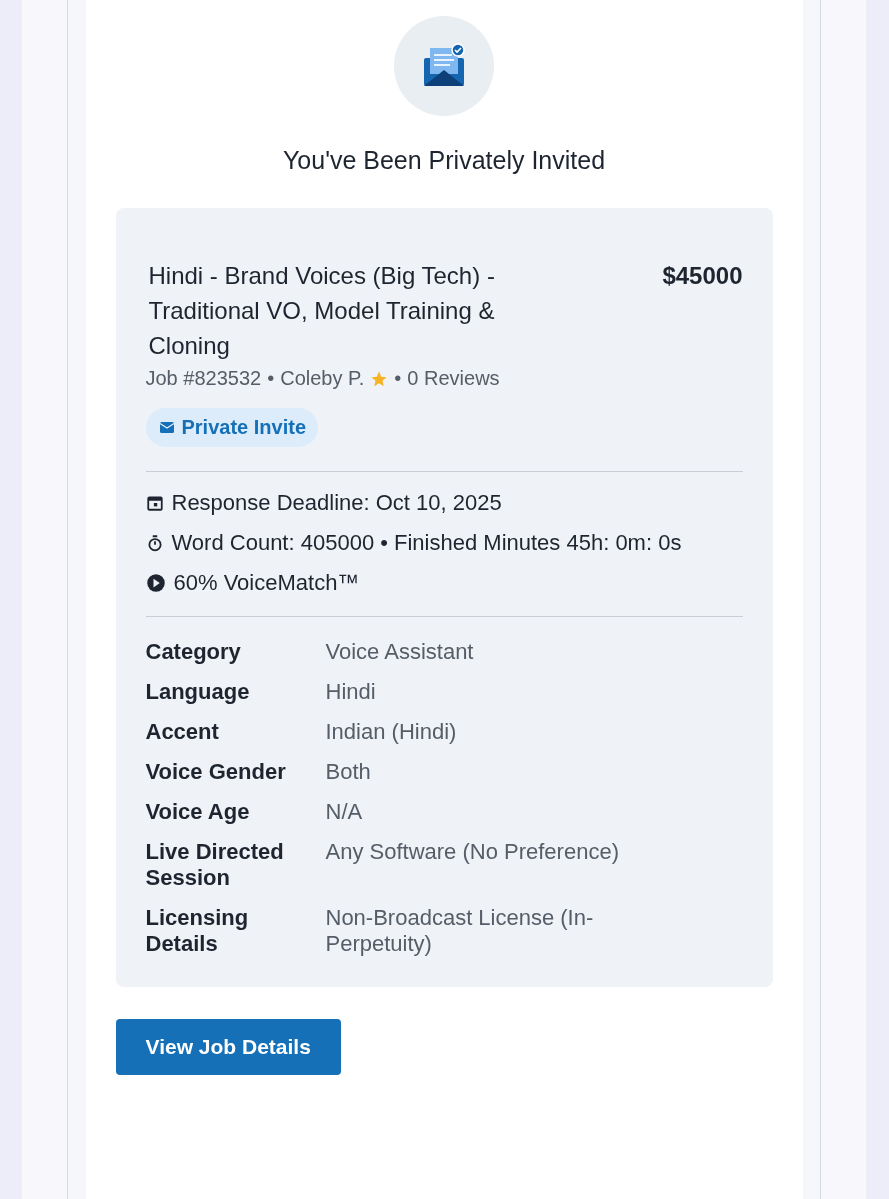 This screenshot has width=889, height=1199. I want to click on detail-value: Non-Broadcast License (In-Perpetuity), so click(460, 931).